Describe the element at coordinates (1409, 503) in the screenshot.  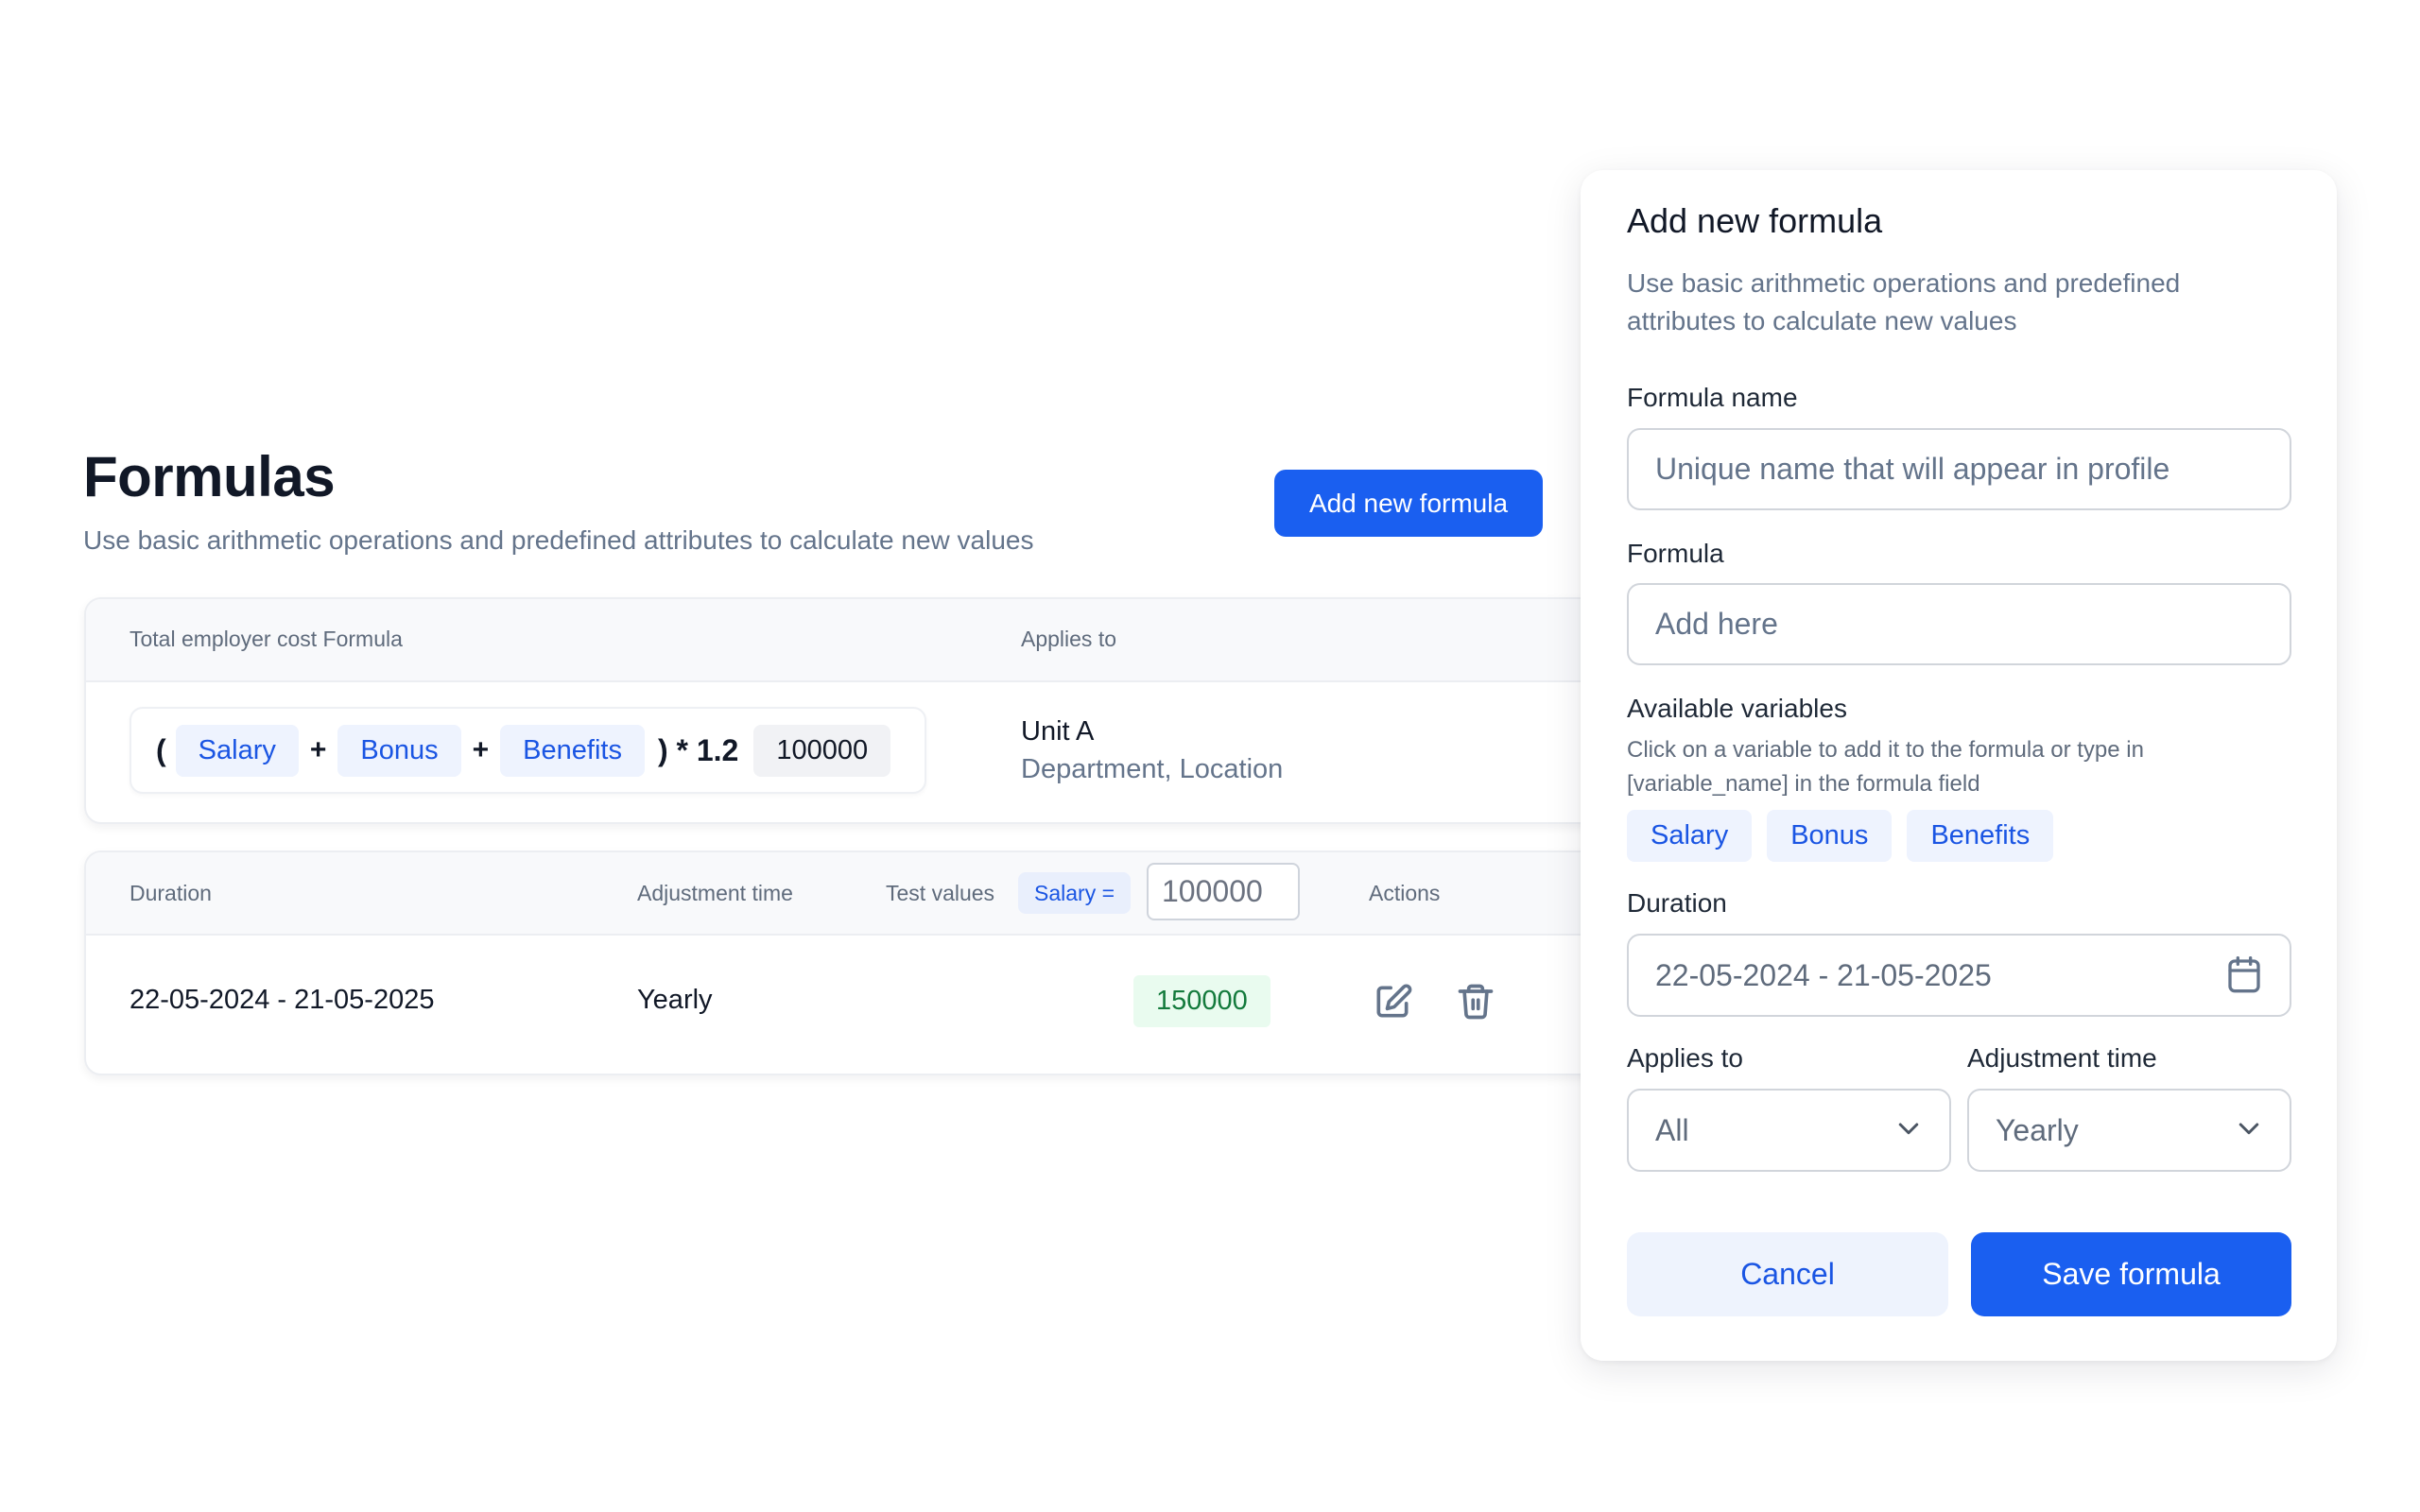
I see `add-new-formula-button: Add new formula` at that location.